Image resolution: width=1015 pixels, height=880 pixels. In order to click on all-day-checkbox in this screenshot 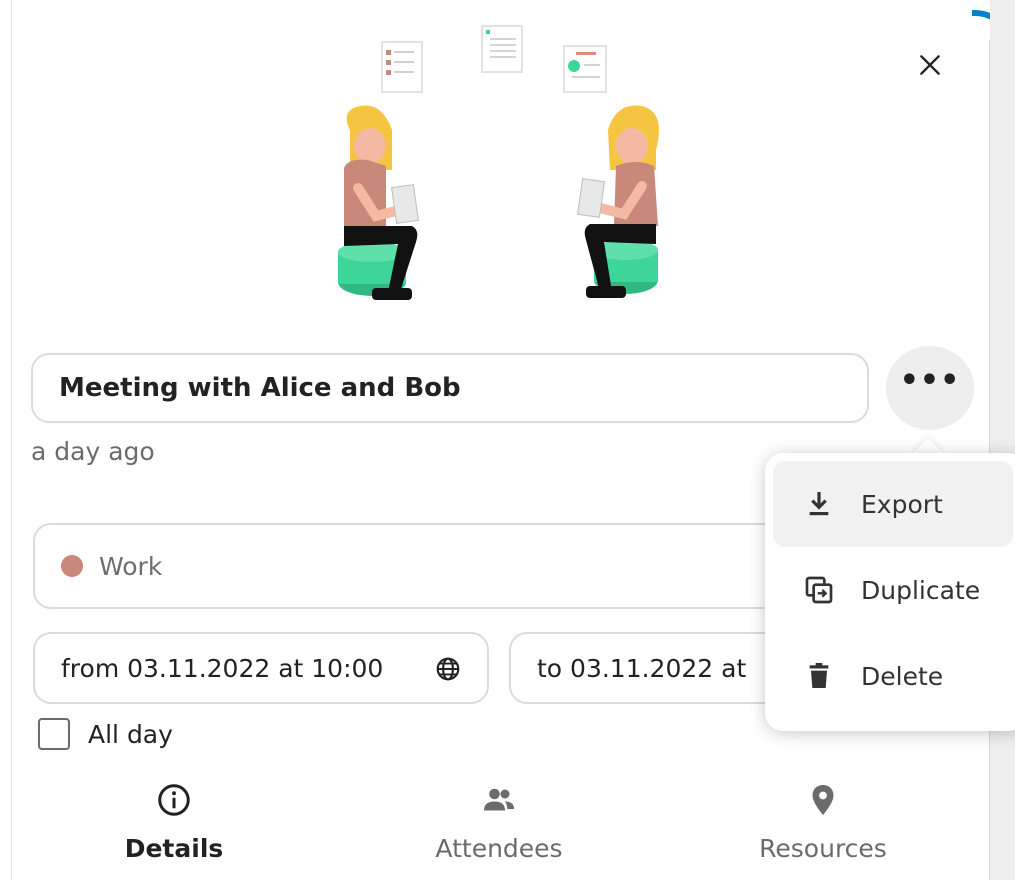, I will do `click(54, 734)`.